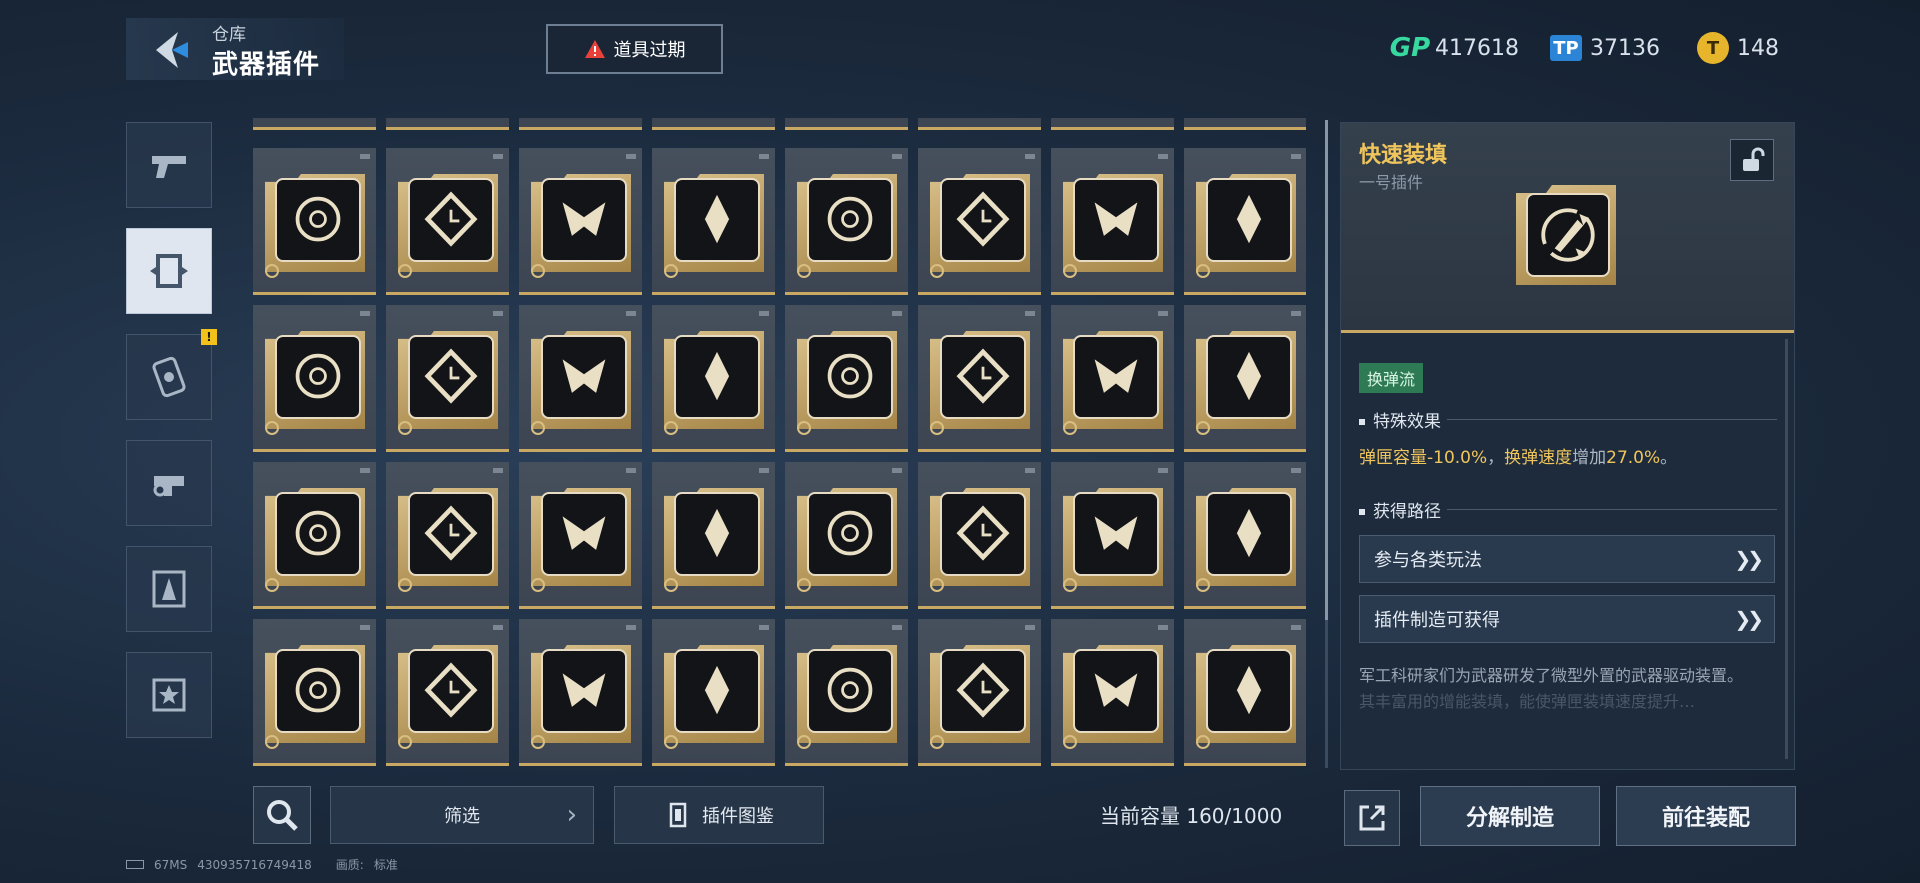  What do you see at coordinates (169, 483) in the screenshot?
I see `category-tab-launcher` at bounding box center [169, 483].